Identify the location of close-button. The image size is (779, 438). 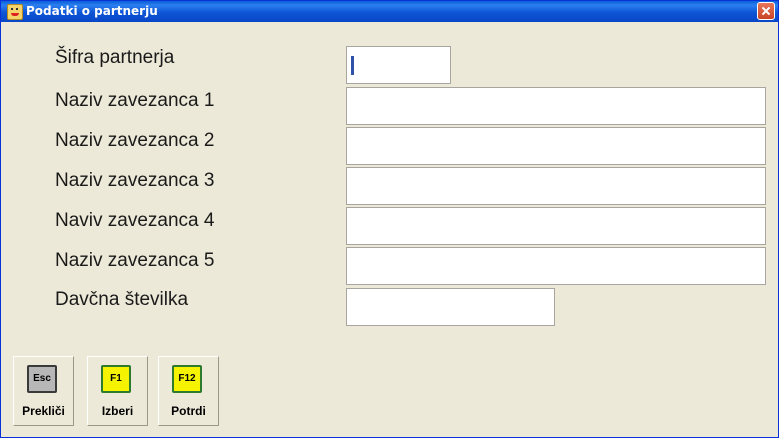
(766, 11).